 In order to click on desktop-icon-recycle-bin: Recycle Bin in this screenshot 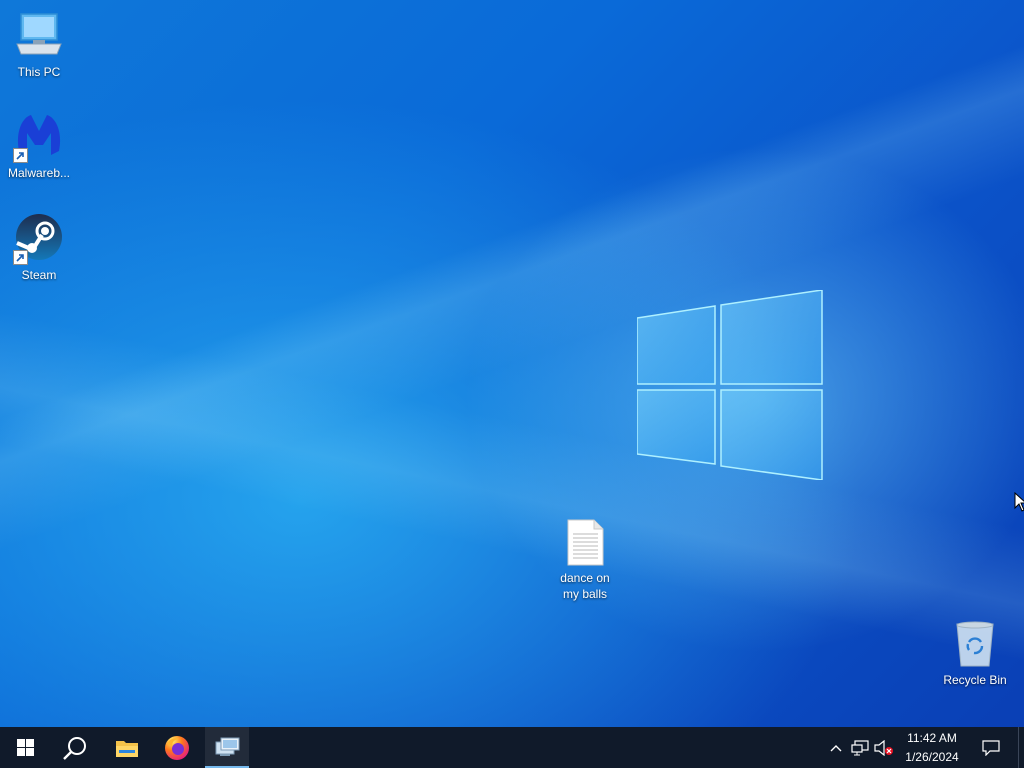, I will do `click(975, 654)`.